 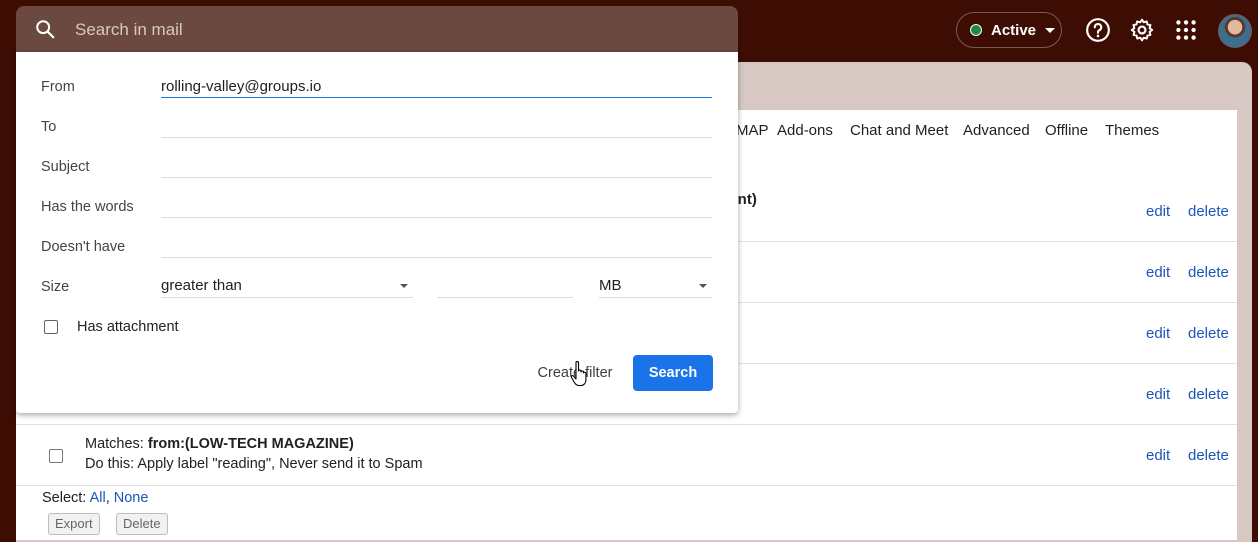 I want to click on size-value-field, so click(x=505, y=286).